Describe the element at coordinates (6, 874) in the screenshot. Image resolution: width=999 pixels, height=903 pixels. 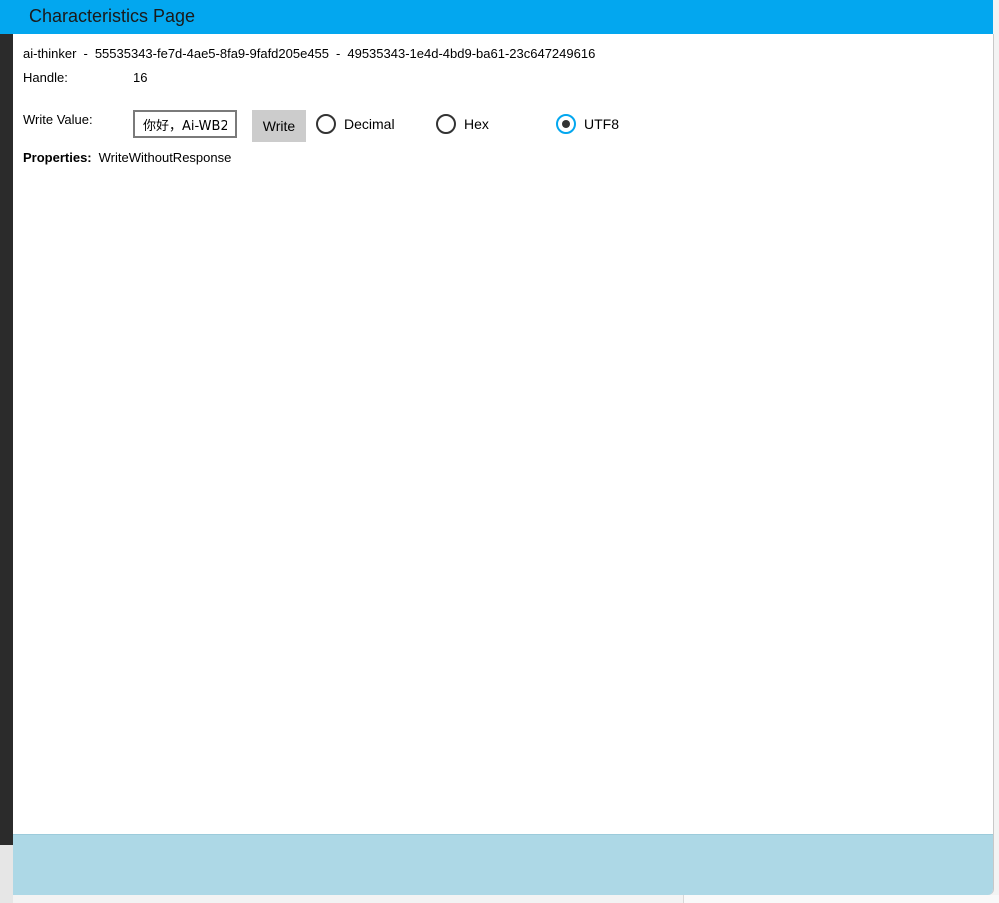
I see `background-window-strip-bottom` at that location.